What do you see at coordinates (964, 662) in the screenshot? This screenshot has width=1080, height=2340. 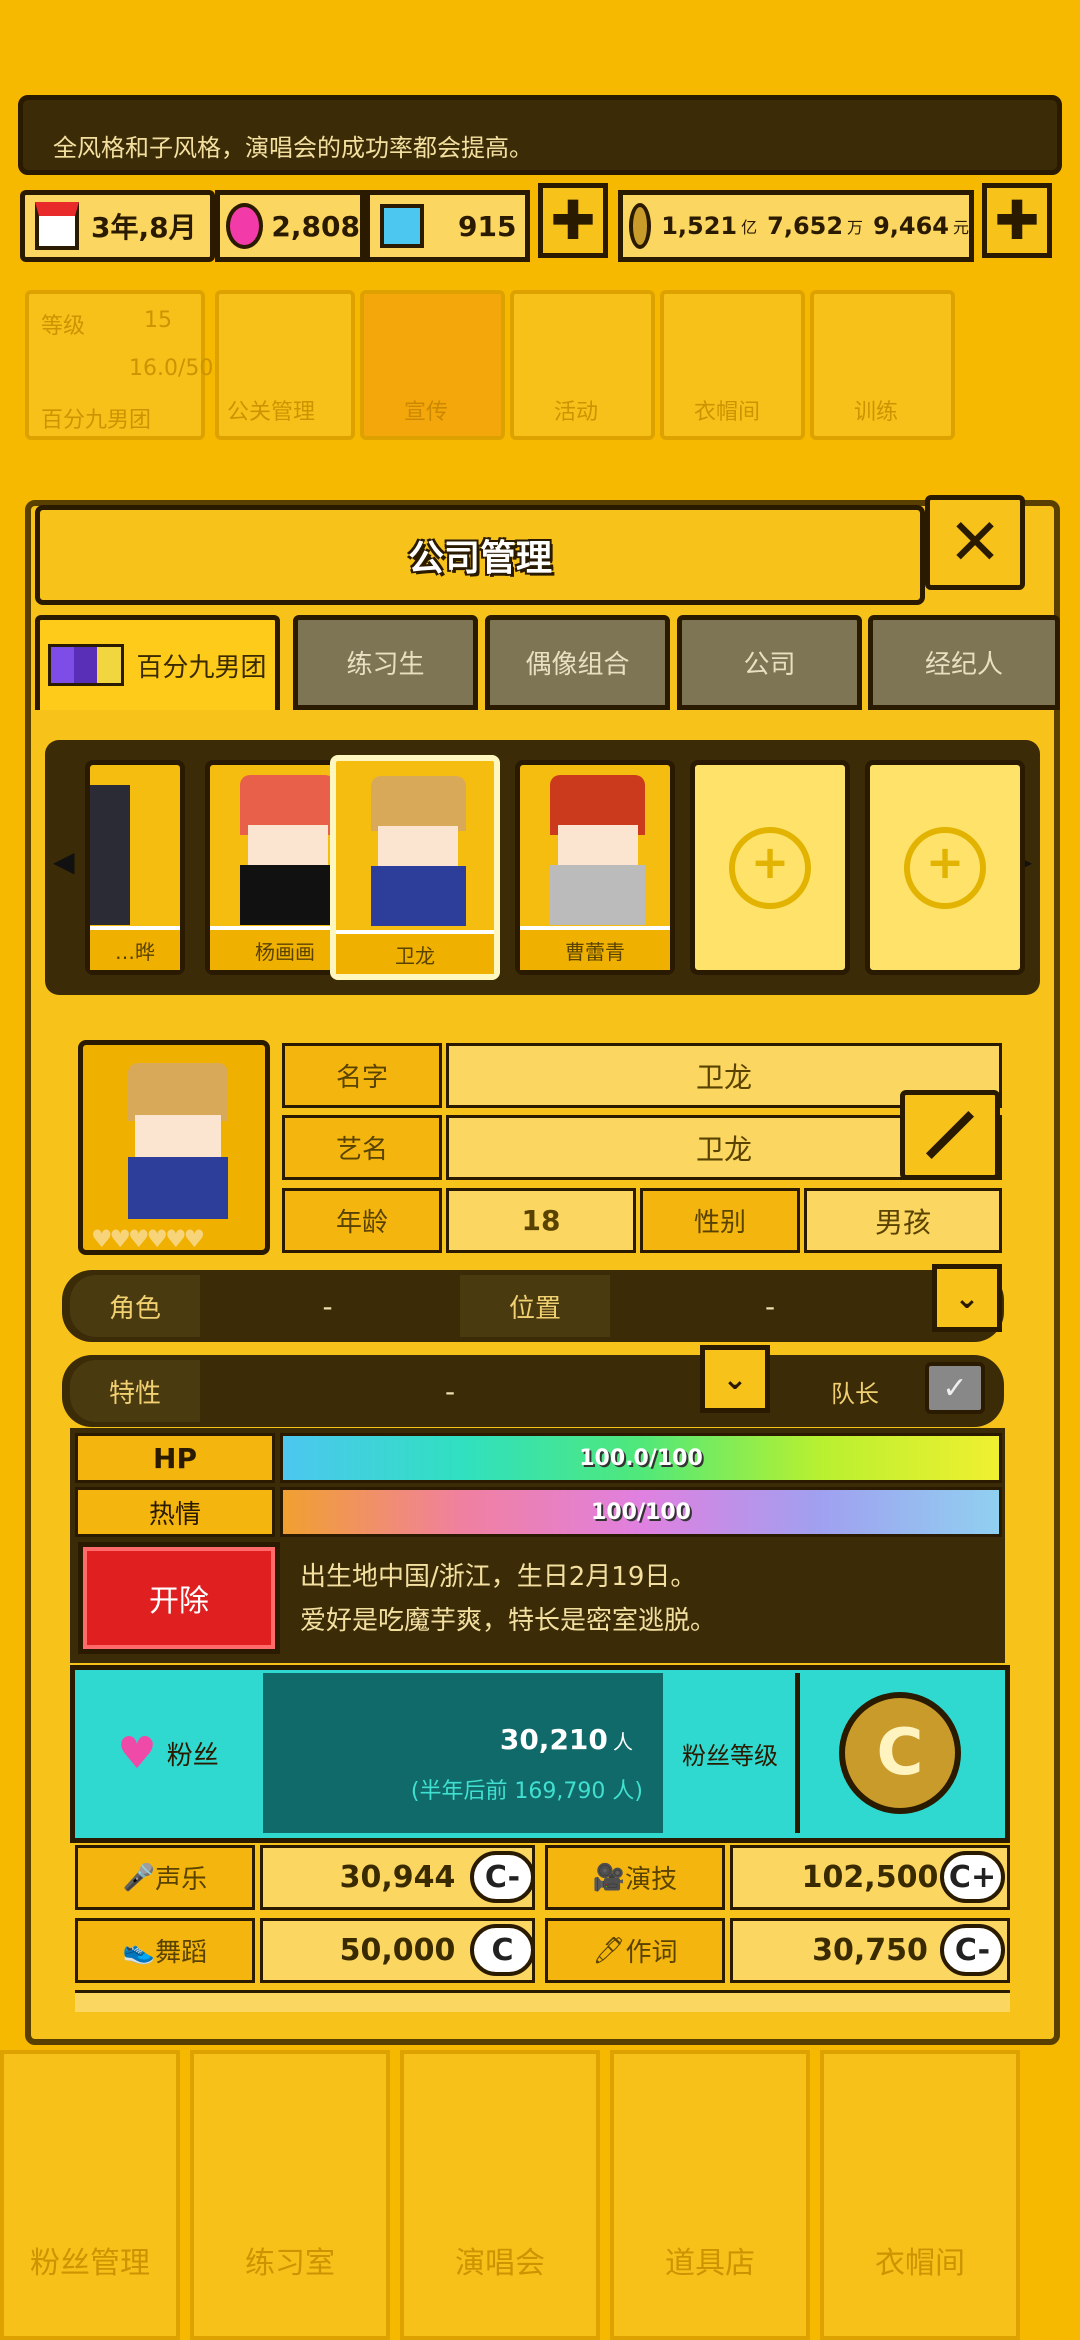 I see `tab-managers: 经纪人` at bounding box center [964, 662].